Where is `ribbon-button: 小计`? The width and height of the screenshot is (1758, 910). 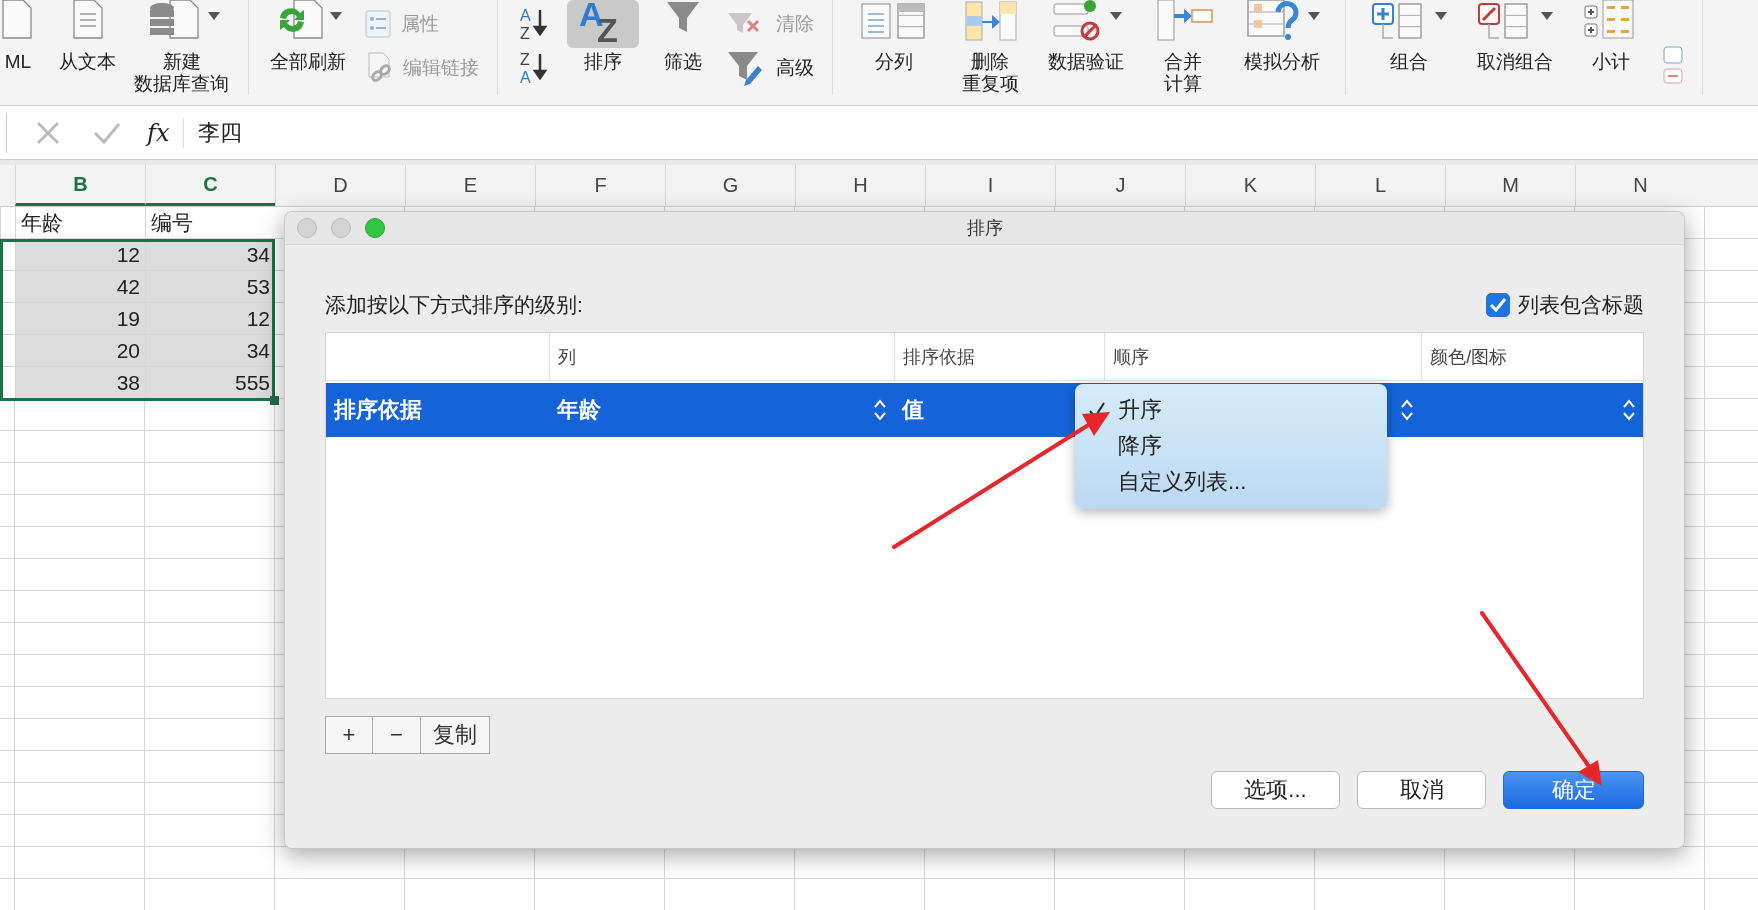 ribbon-button: 小计 is located at coordinates (1611, 48).